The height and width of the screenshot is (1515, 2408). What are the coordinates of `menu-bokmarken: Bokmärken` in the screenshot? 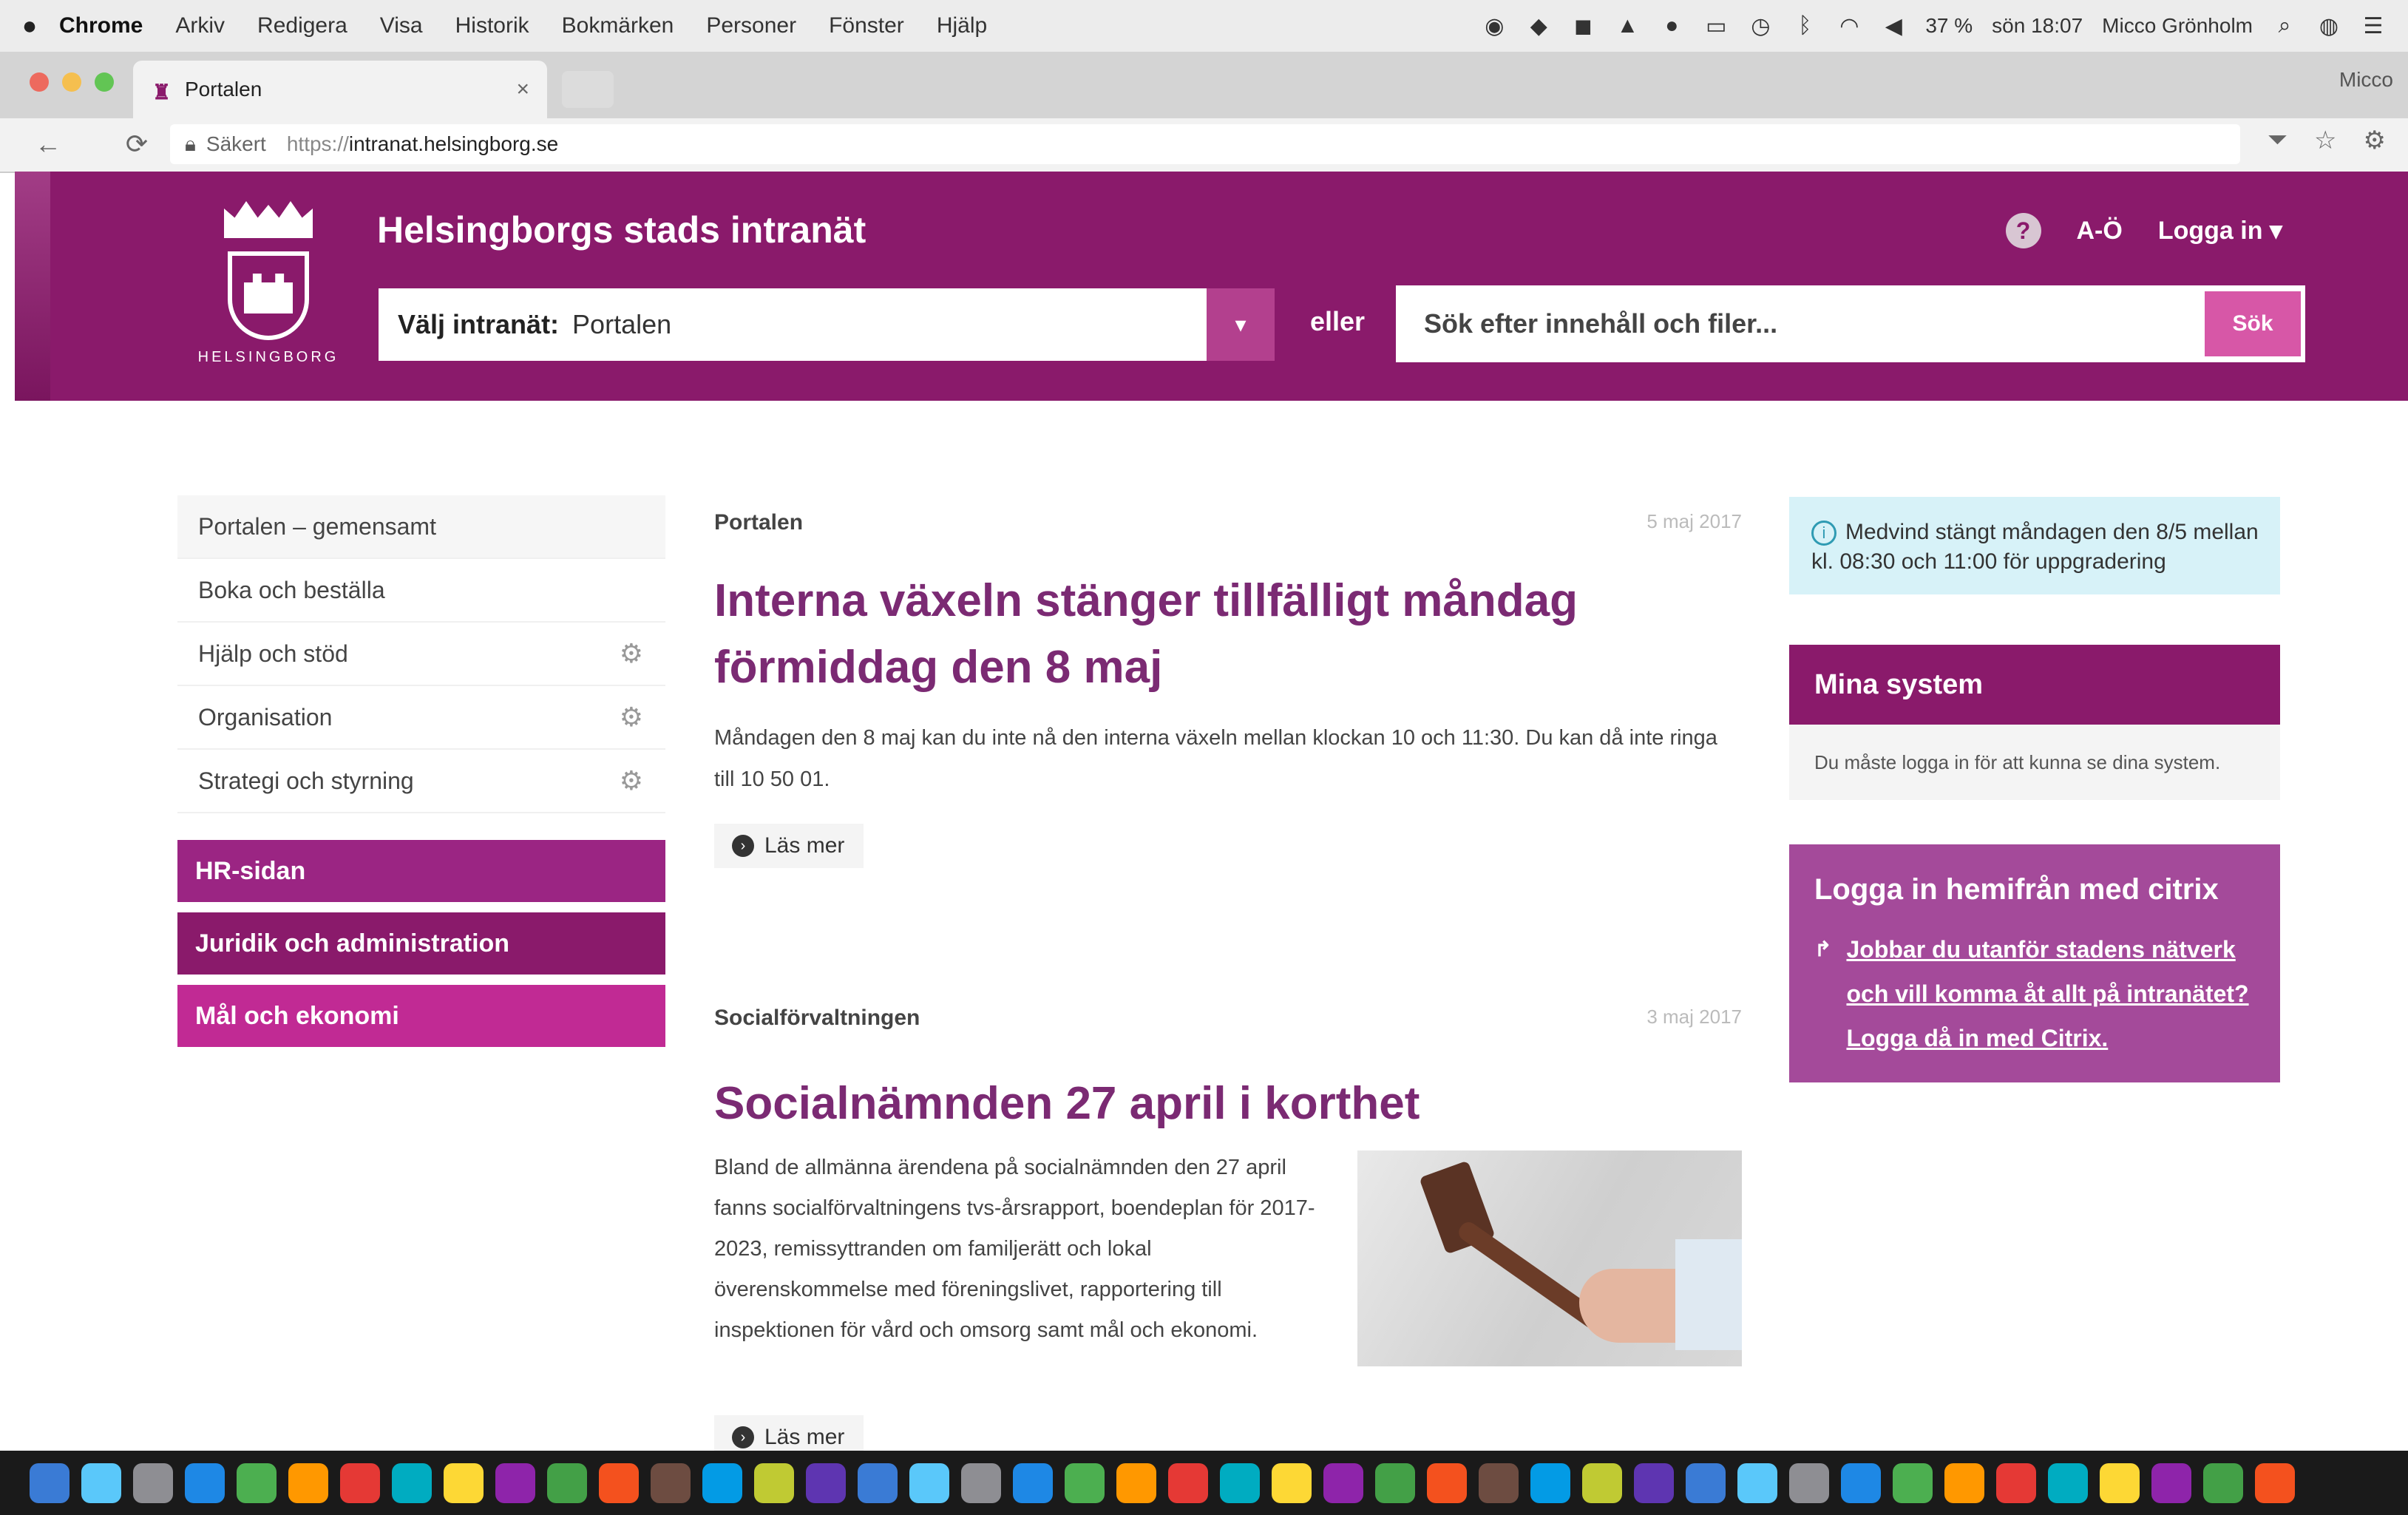 It's located at (618, 26).